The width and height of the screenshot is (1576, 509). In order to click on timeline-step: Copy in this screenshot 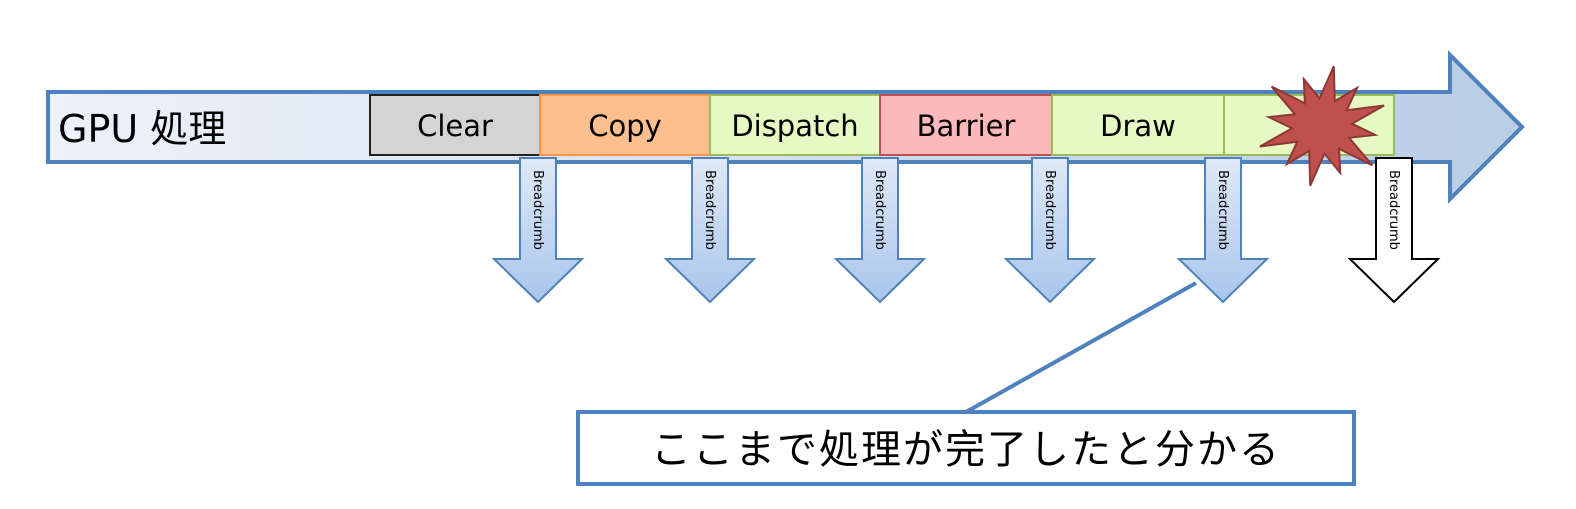, I will do `click(625, 125)`.